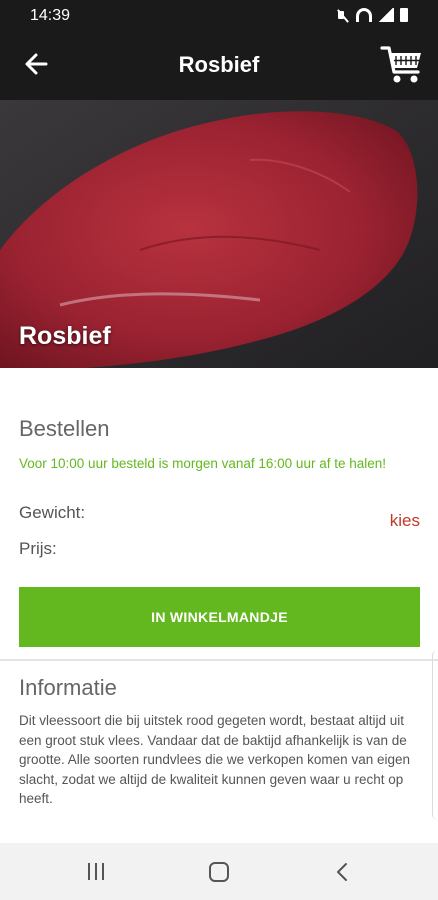  What do you see at coordinates (435, 735) in the screenshot?
I see `scroll-indicator` at bounding box center [435, 735].